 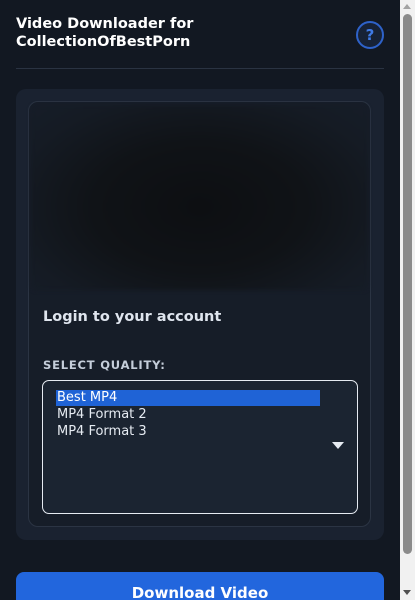 What do you see at coordinates (200, 586) in the screenshot?
I see `download-video-button: Download Video` at bounding box center [200, 586].